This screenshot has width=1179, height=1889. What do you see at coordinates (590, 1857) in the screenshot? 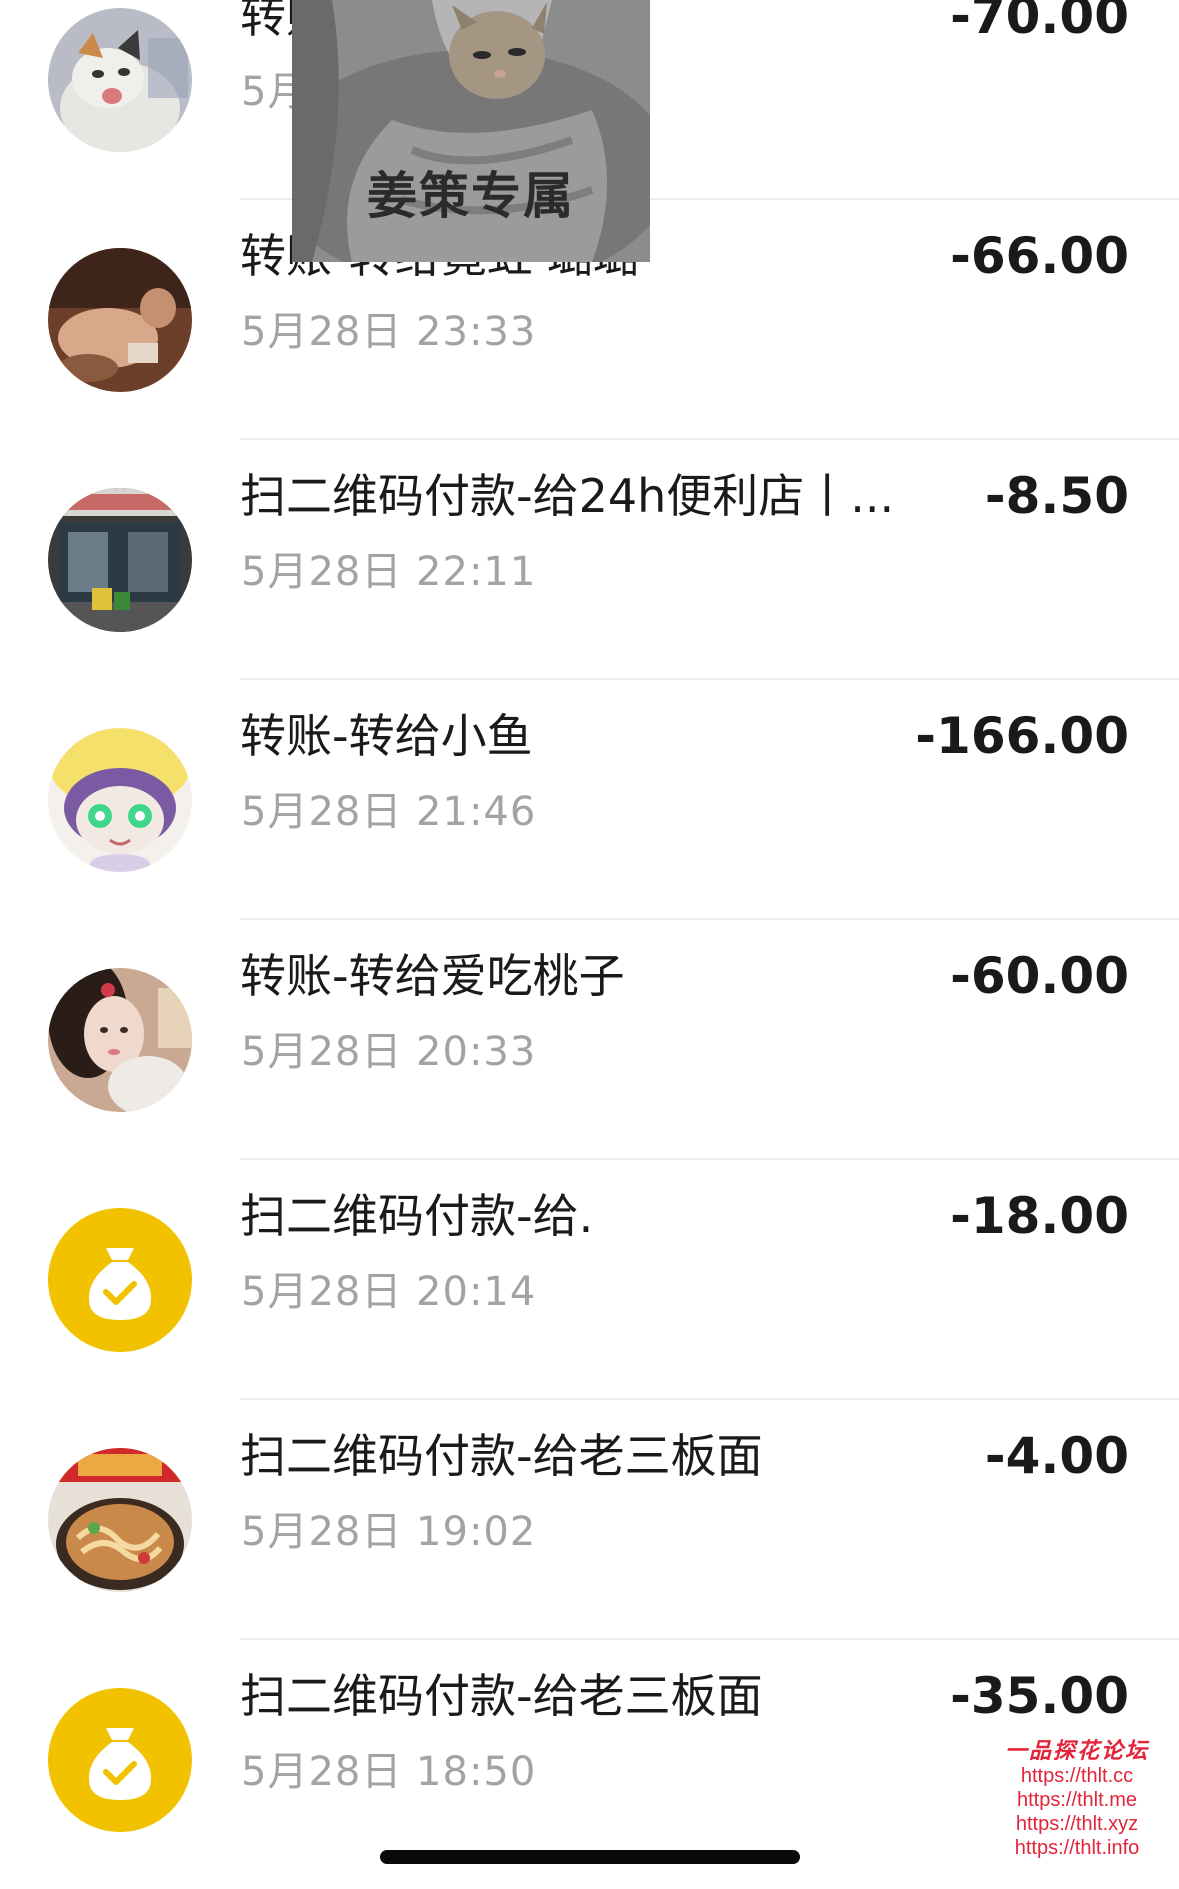
I see `home-indicator` at bounding box center [590, 1857].